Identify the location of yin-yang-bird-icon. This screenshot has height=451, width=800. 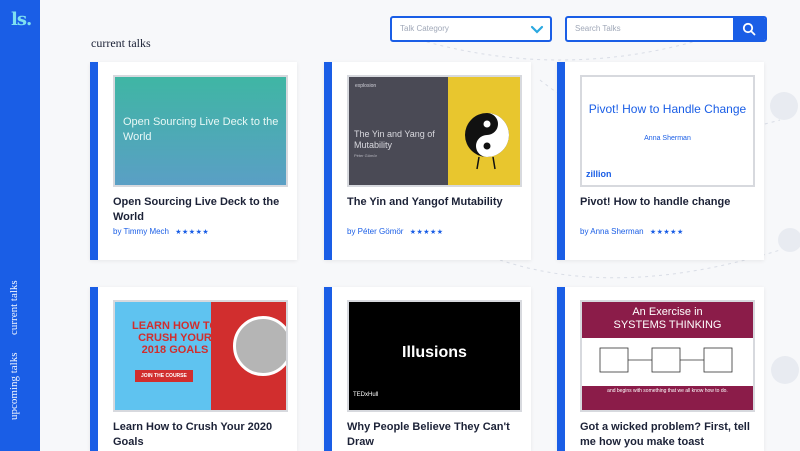
(487, 141).